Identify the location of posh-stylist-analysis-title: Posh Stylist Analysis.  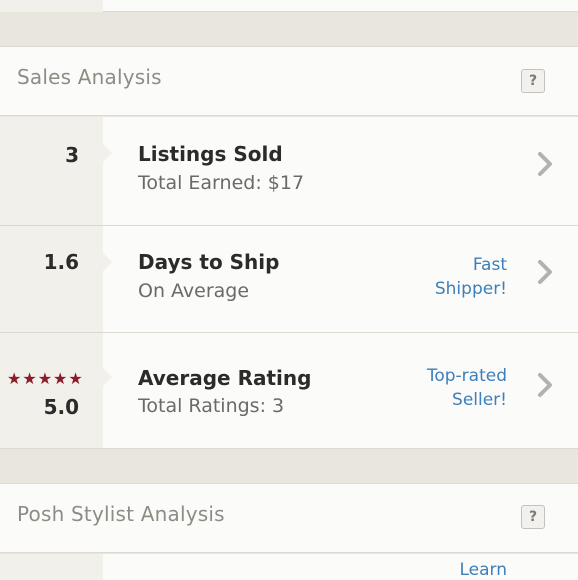
(121, 514).